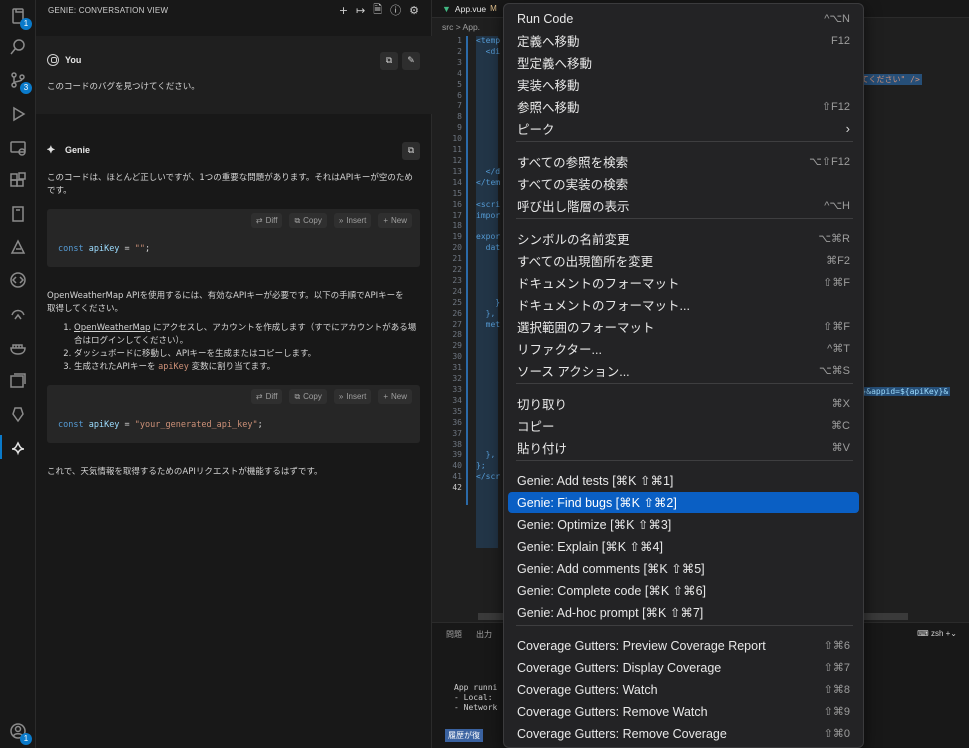 This screenshot has width=969, height=748. I want to click on menu-item: Run Code ^⌥N, so click(683, 18).